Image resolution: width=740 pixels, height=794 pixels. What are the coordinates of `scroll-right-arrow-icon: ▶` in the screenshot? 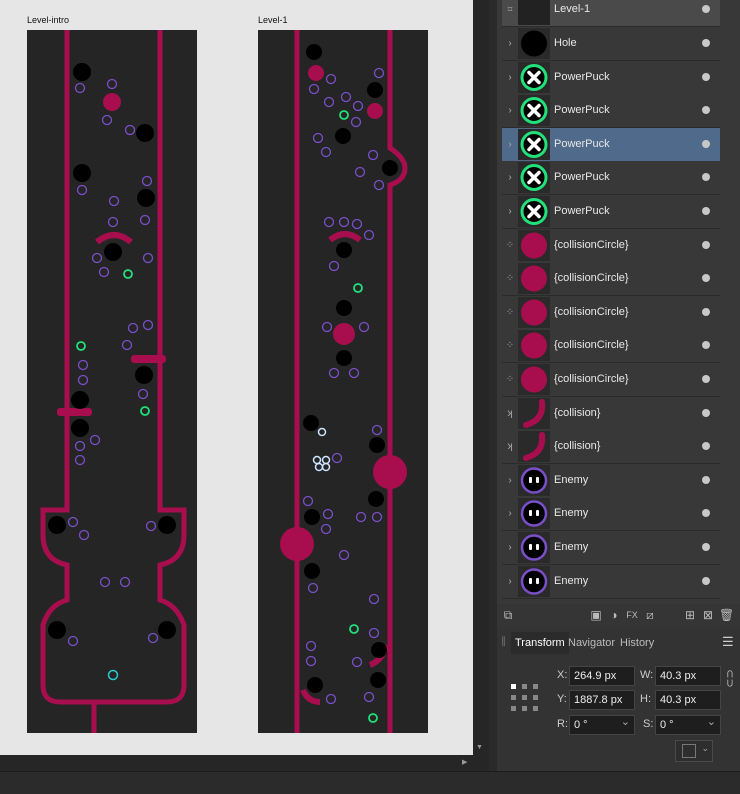 It's located at (464, 762).